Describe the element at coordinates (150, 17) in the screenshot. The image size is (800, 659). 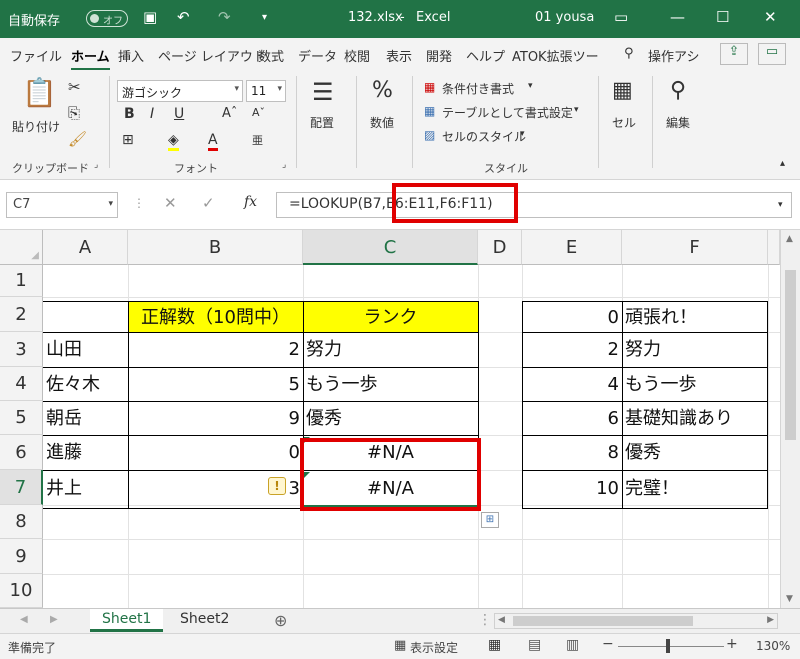
I see `save-icon: ▣` at that location.